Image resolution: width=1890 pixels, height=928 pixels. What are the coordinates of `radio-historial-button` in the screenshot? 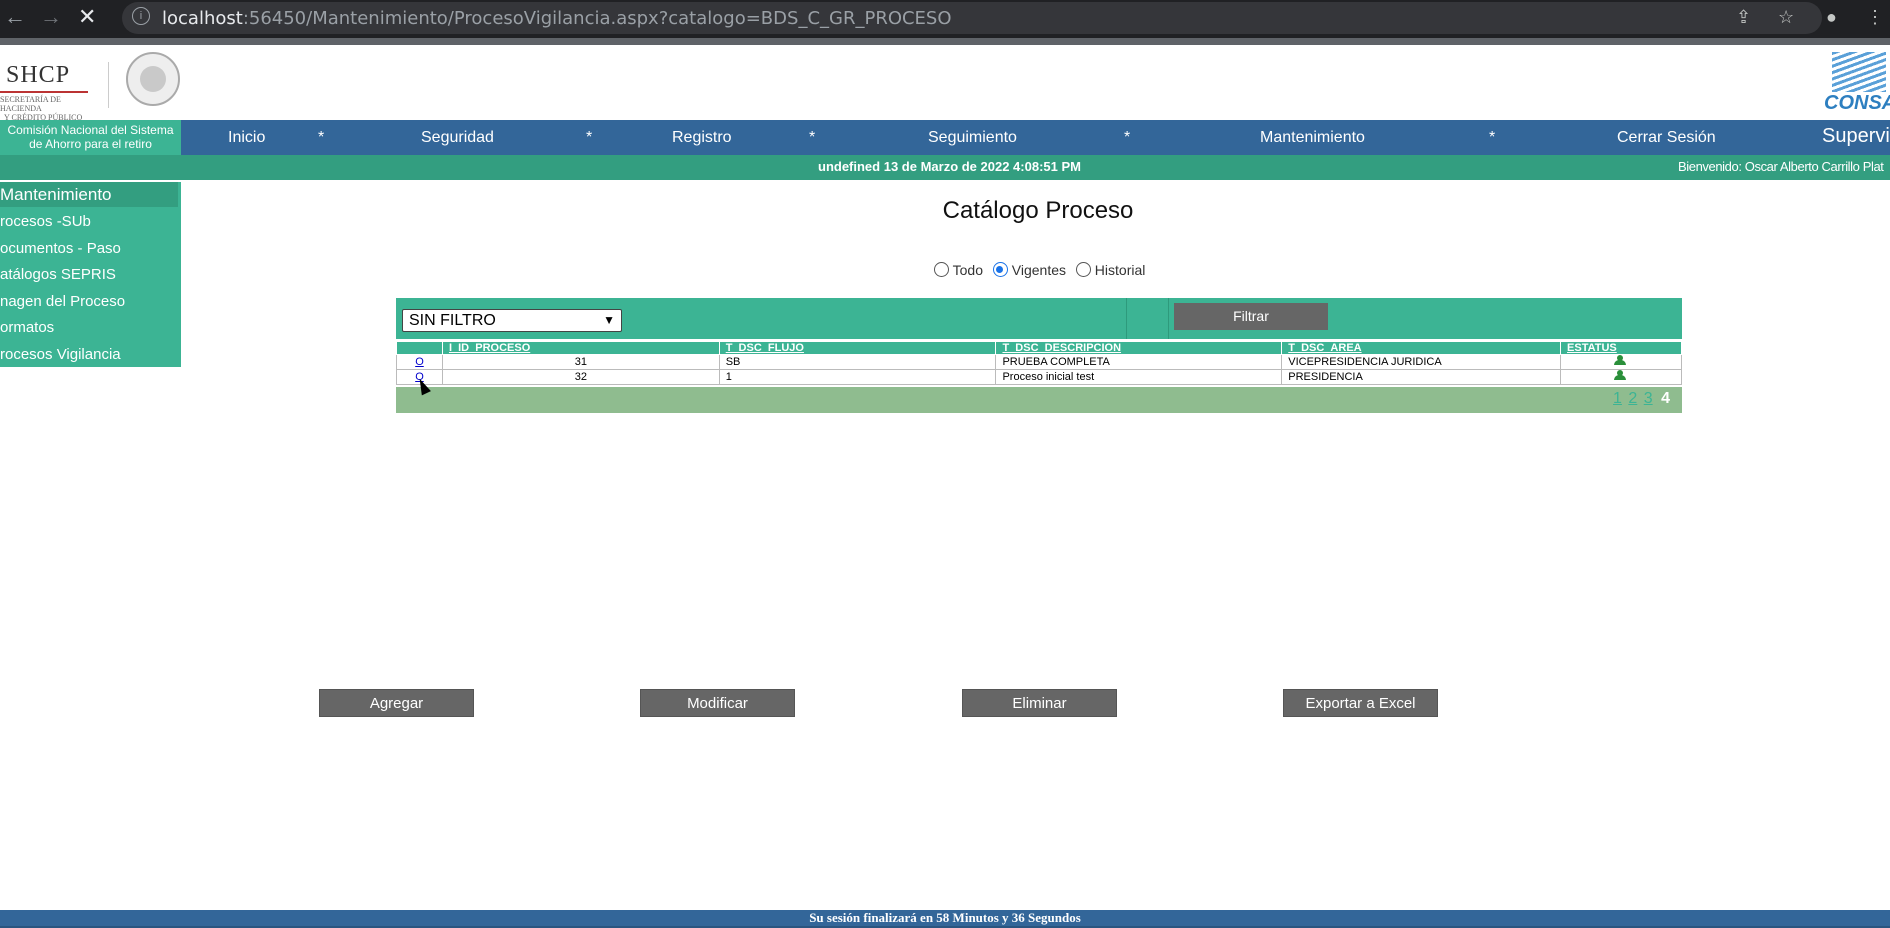 It's located at (1083, 269).